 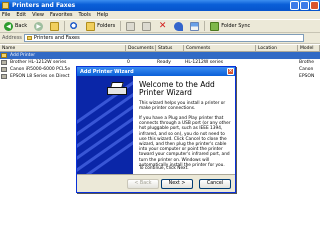 What do you see at coordinates (294, 5) in the screenshot?
I see `minimize-button` at bounding box center [294, 5].